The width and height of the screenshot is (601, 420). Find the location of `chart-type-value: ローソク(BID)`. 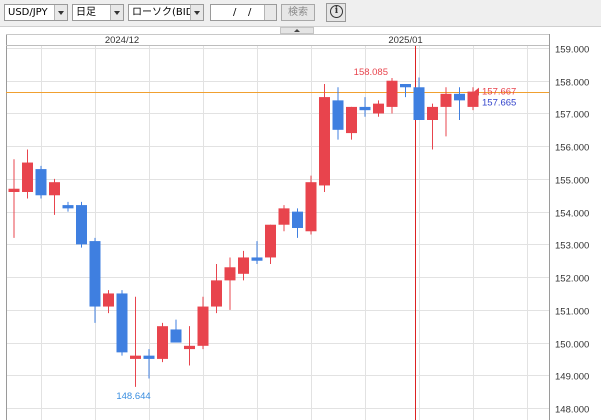

chart-type-value: ローソク(BID) is located at coordinates (165, 12).